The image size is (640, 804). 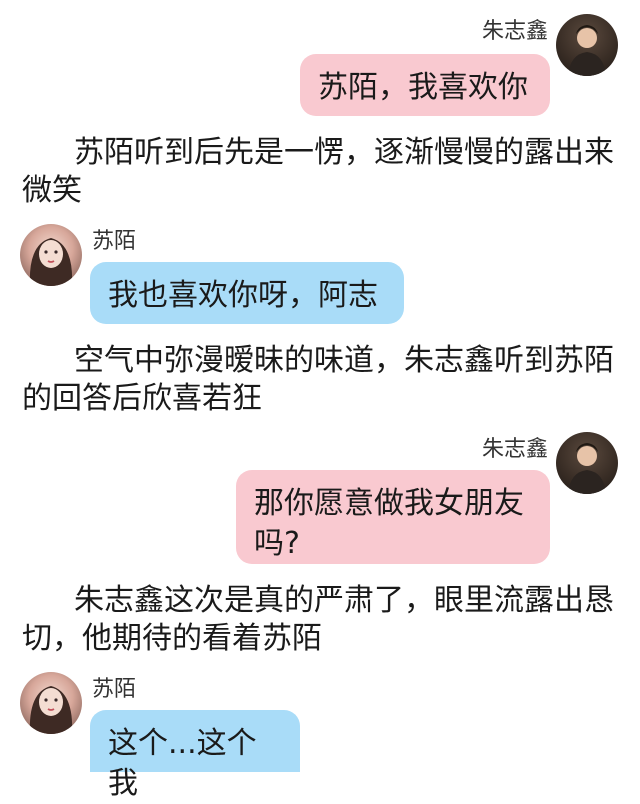 I want to click on chat-bubble-sumo-2: 这个...这个我, so click(x=195, y=755).